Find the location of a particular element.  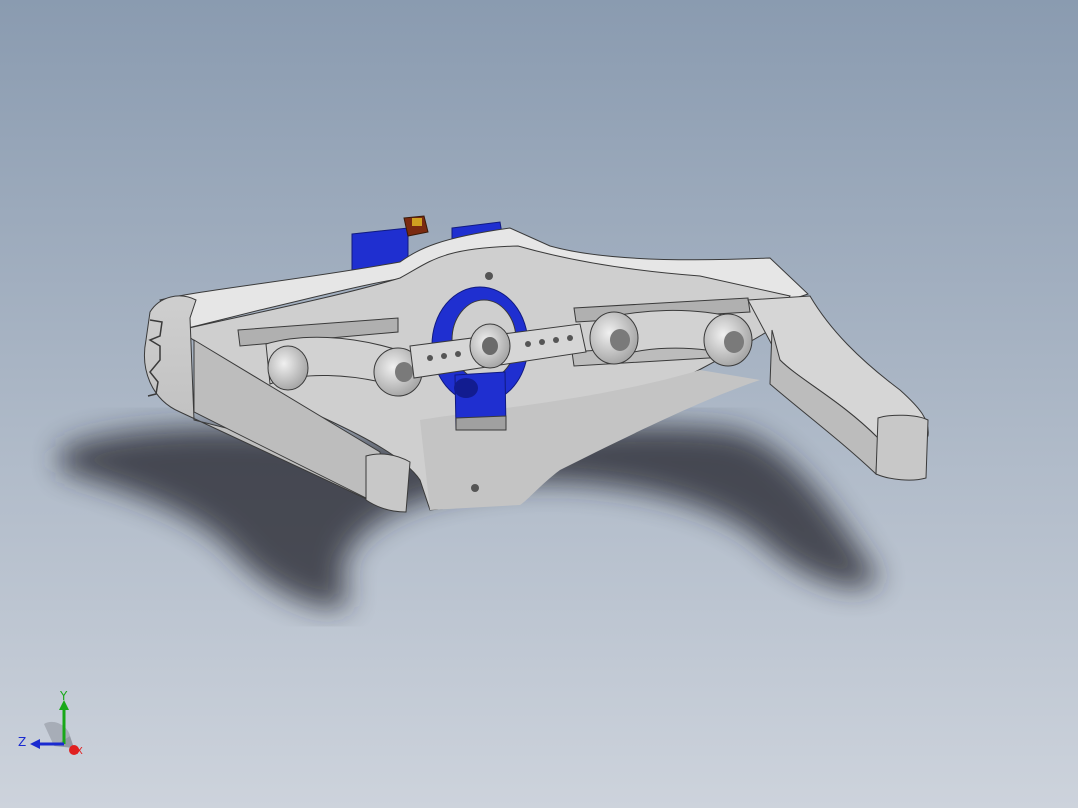

pivot-boss is located at coordinates (288, 368).